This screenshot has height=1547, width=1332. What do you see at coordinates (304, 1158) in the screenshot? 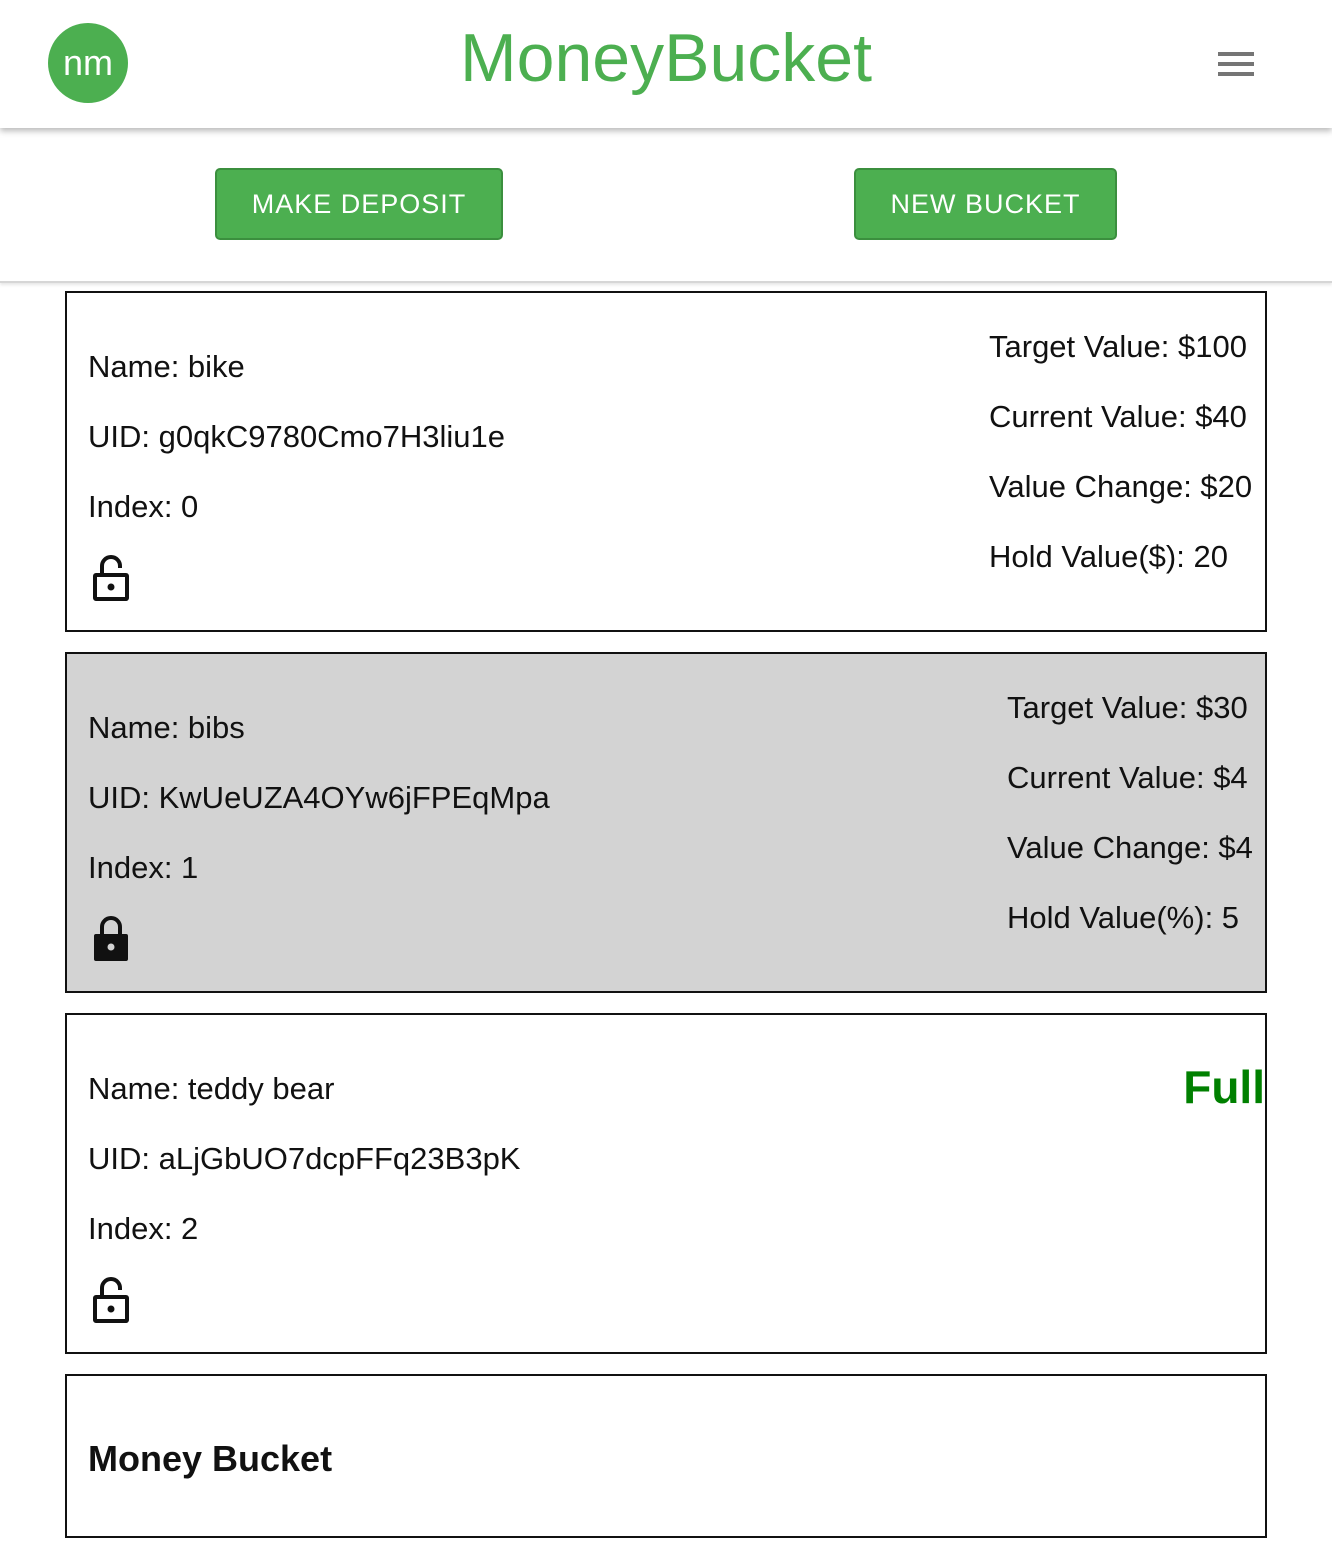
I see `bucket-uid: UID: aLjGbUO7dcpFFq23B3pK` at bounding box center [304, 1158].